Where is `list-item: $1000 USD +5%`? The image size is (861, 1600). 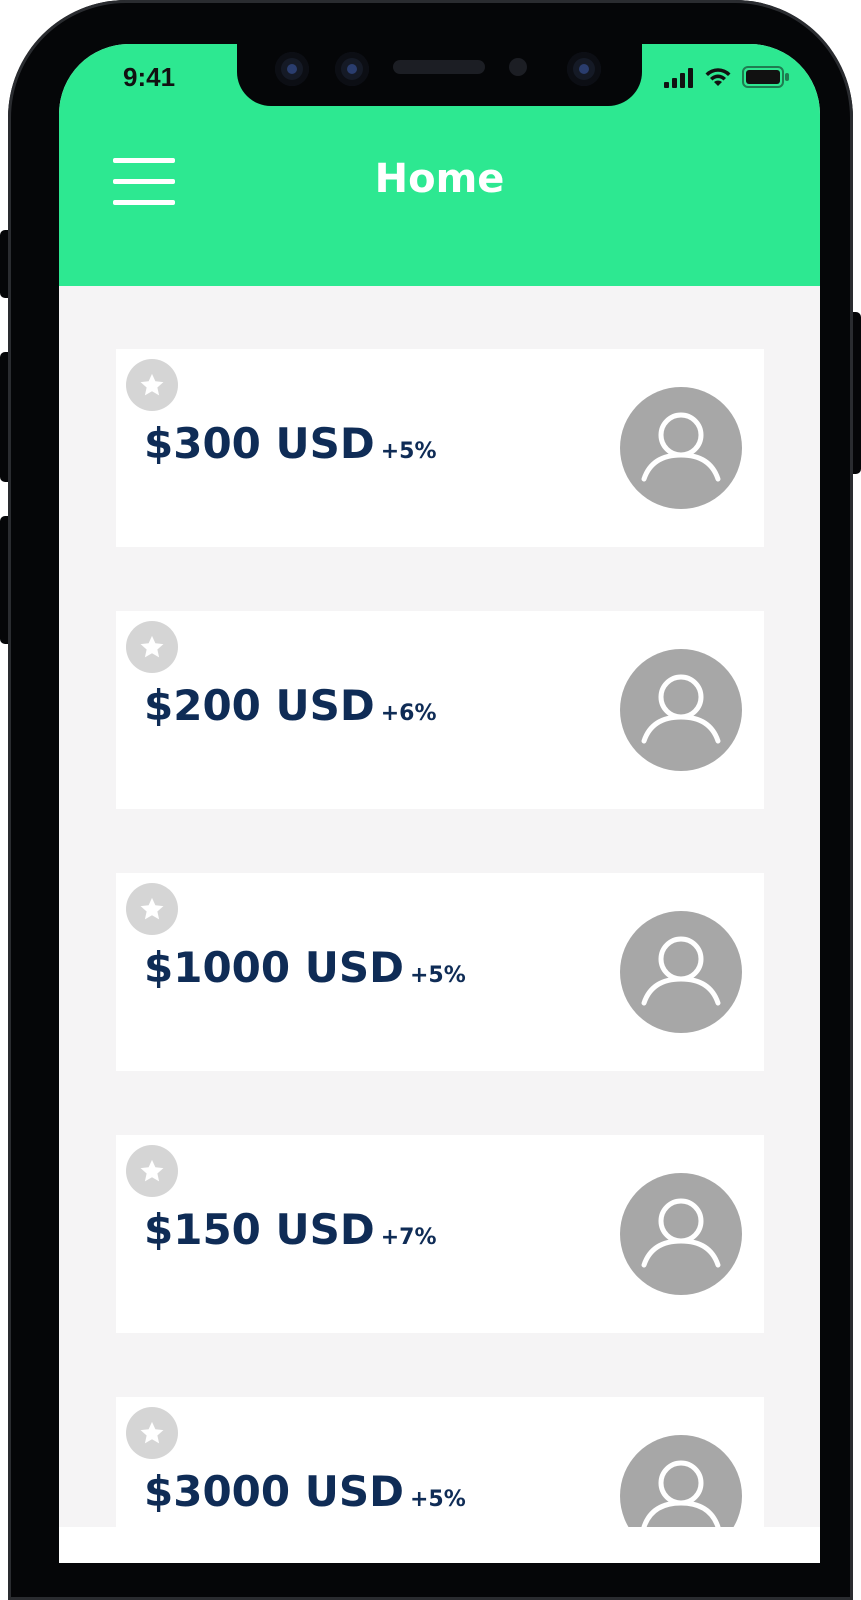
list-item: $1000 USD +5% is located at coordinates (440, 972).